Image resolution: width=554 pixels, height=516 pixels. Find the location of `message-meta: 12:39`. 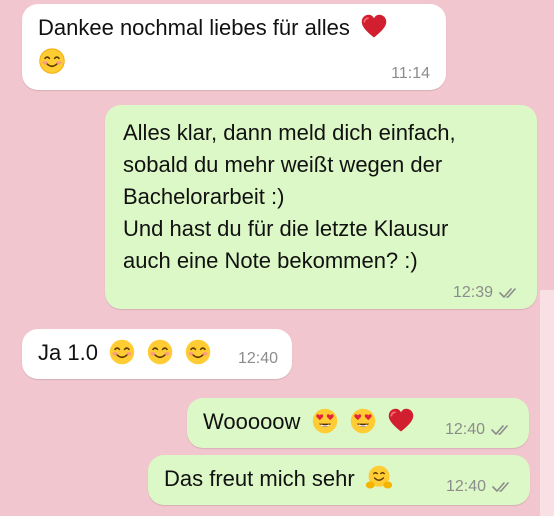

message-meta: 12:39 is located at coordinates (487, 293).